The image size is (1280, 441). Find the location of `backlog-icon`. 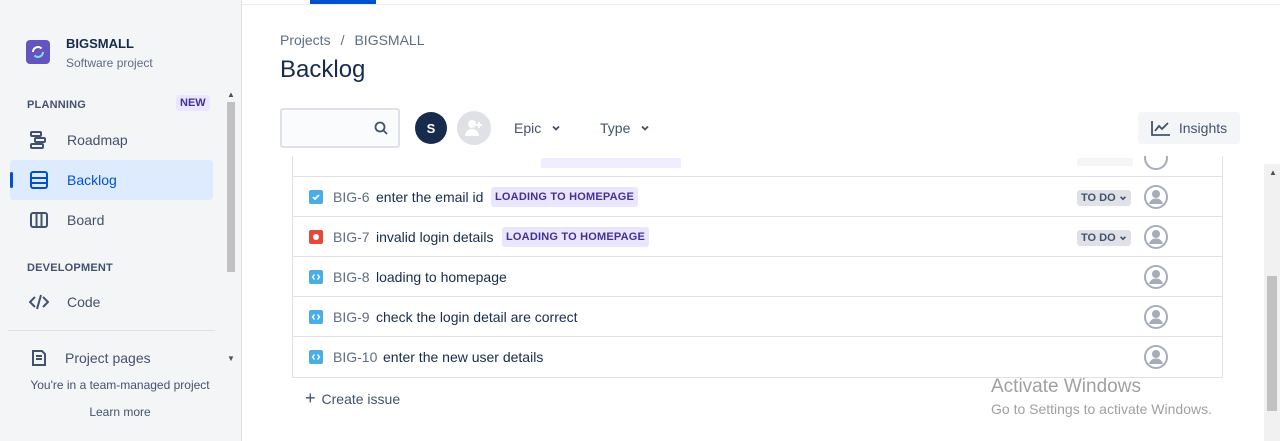

backlog-icon is located at coordinates (39, 180).